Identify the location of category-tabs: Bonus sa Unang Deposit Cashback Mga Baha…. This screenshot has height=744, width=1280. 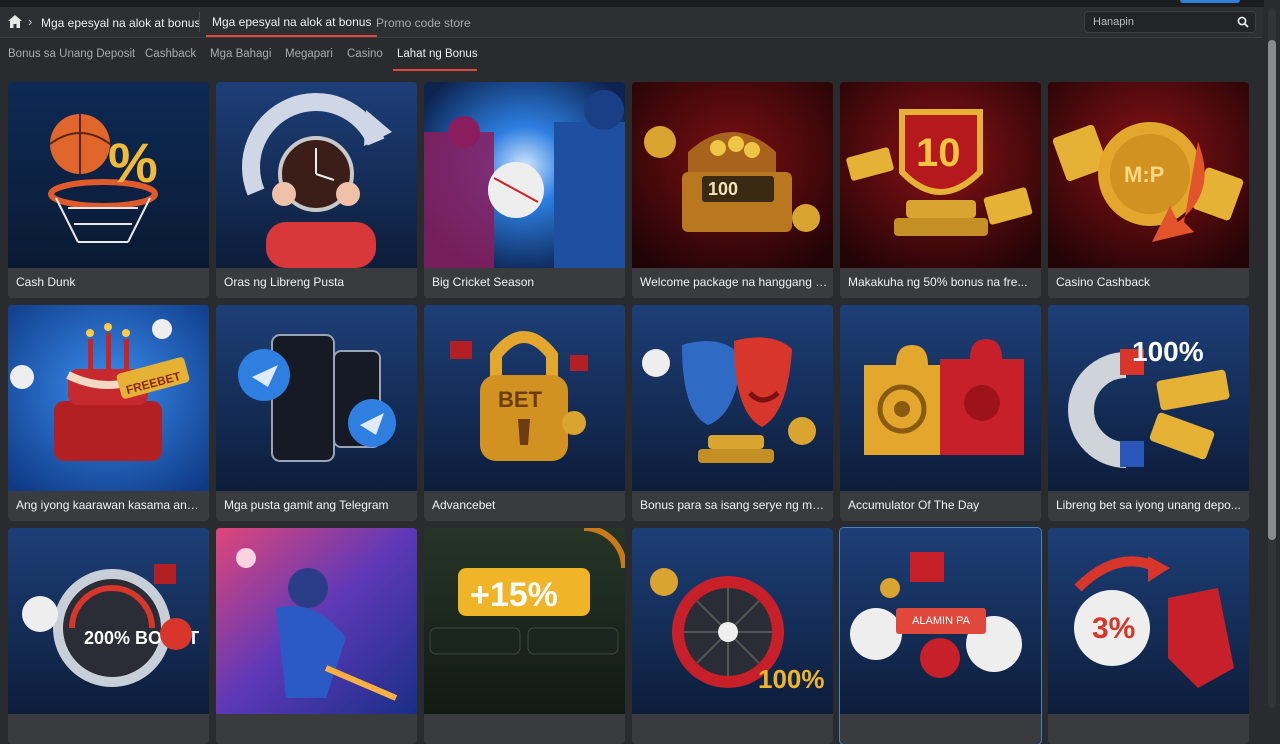
(631, 55).